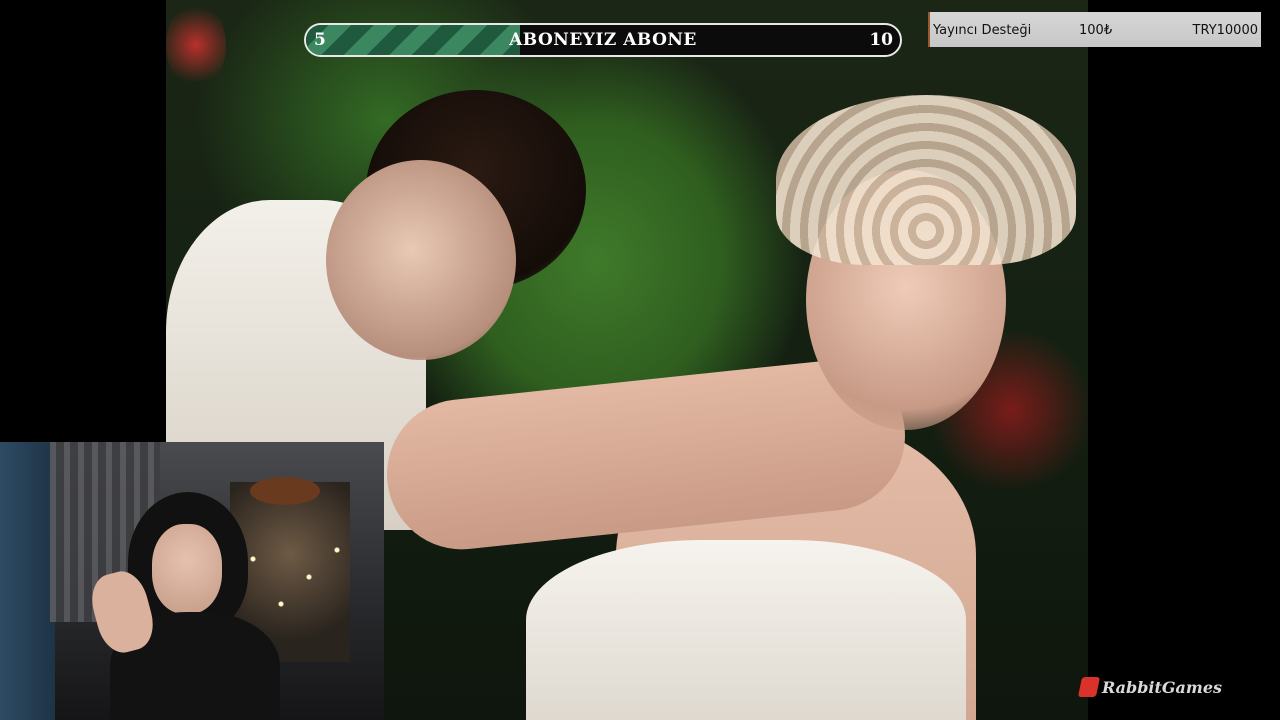  Describe the element at coordinates (1225, 30) in the screenshot. I see `donation-target: TRY10000` at that location.